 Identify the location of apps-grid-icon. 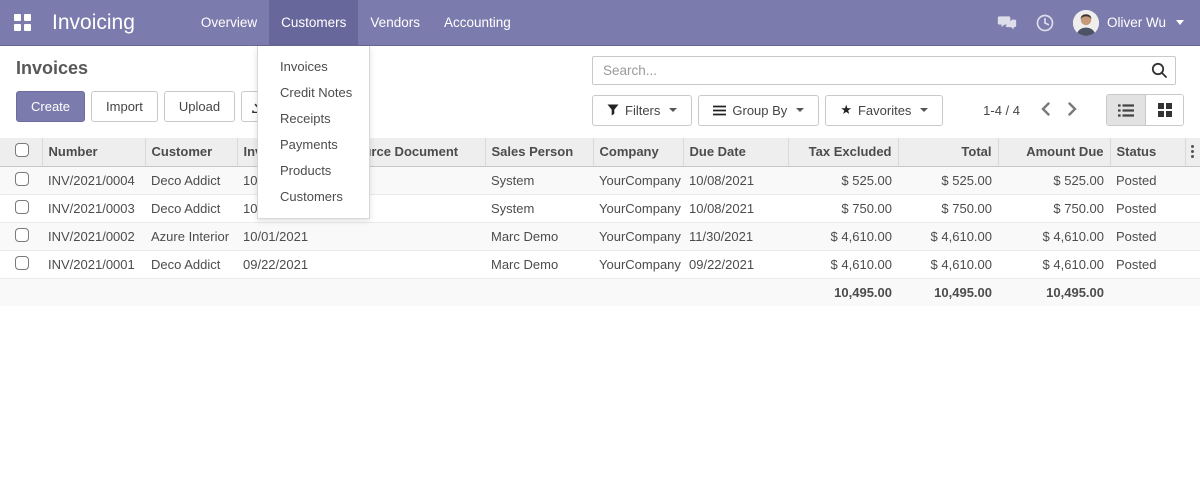
(22, 22).